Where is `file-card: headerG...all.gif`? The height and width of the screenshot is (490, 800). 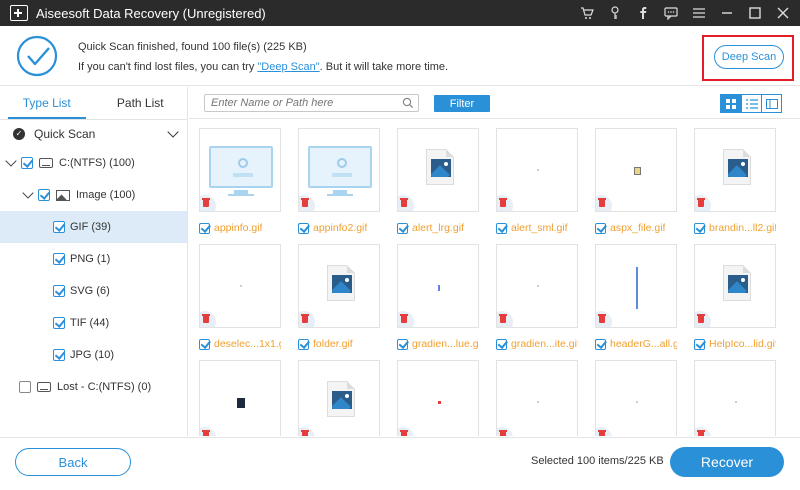
file-card: headerG...all.gif is located at coordinates (636, 302).